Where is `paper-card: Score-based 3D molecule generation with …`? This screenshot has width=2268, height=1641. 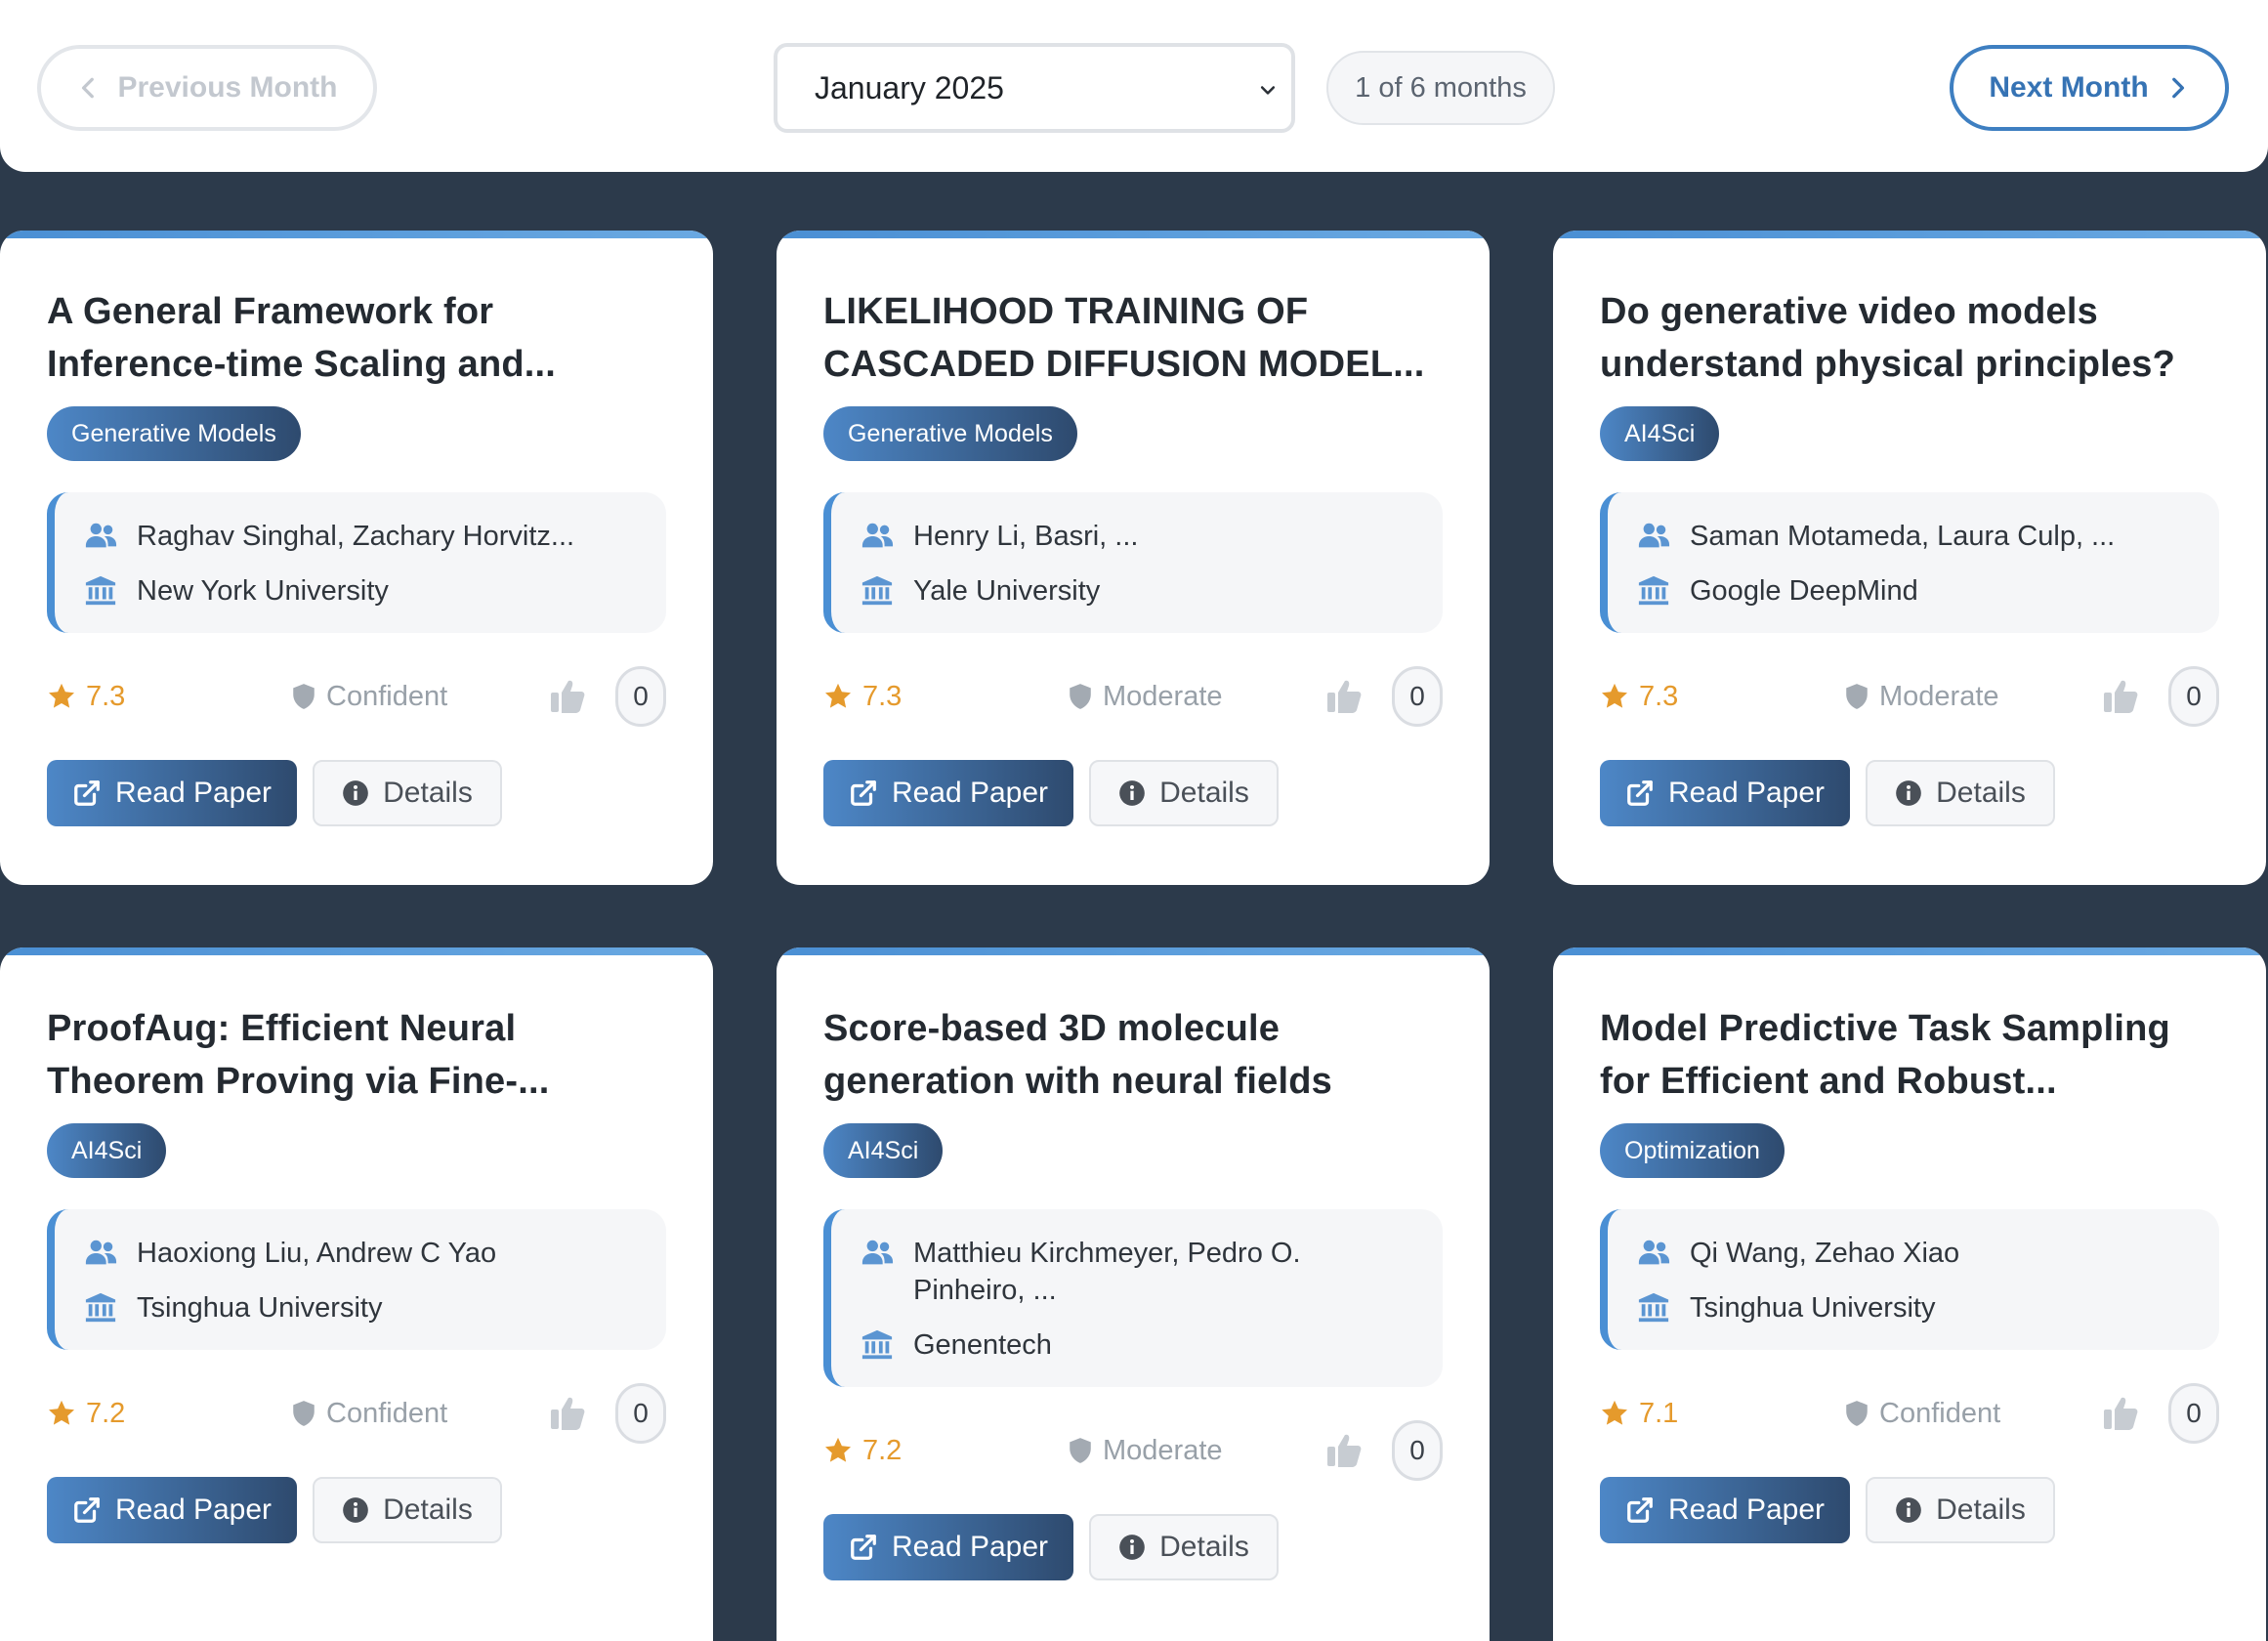 paper-card: Score-based 3D molecule generation with … is located at coordinates (1133, 1294).